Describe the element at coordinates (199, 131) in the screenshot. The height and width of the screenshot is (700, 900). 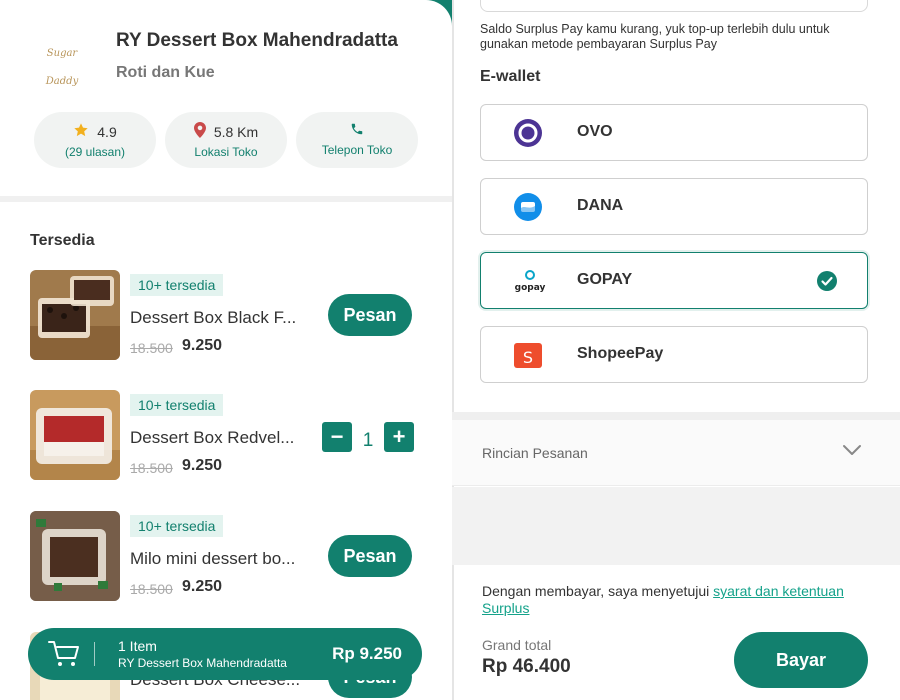
I see `location-pin-icon` at that location.